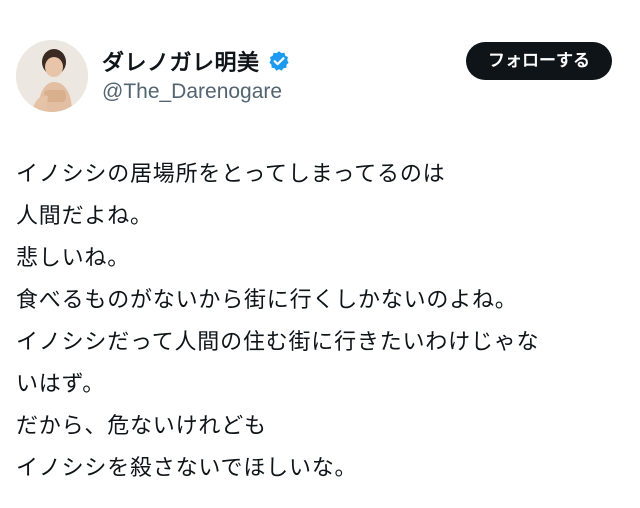 The height and width of the screenshot is (508, 640). I want to click on tweet-text-line: いはず。, so click(61, 384).